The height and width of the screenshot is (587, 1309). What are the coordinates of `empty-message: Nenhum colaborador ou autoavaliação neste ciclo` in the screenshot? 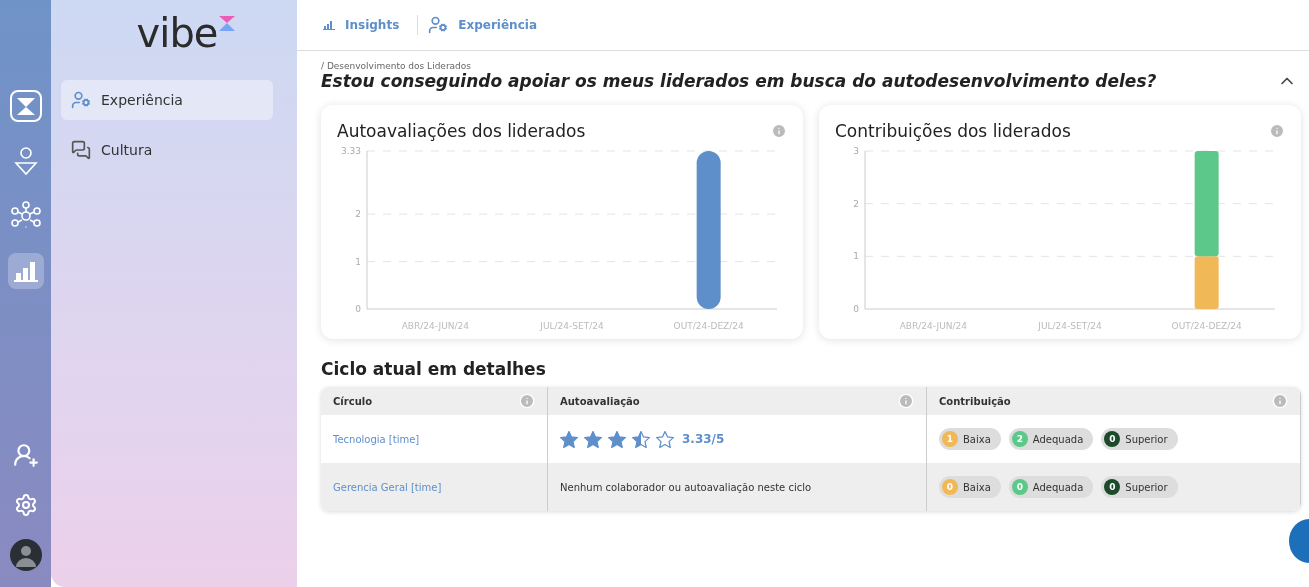 It's located at (686, 487).